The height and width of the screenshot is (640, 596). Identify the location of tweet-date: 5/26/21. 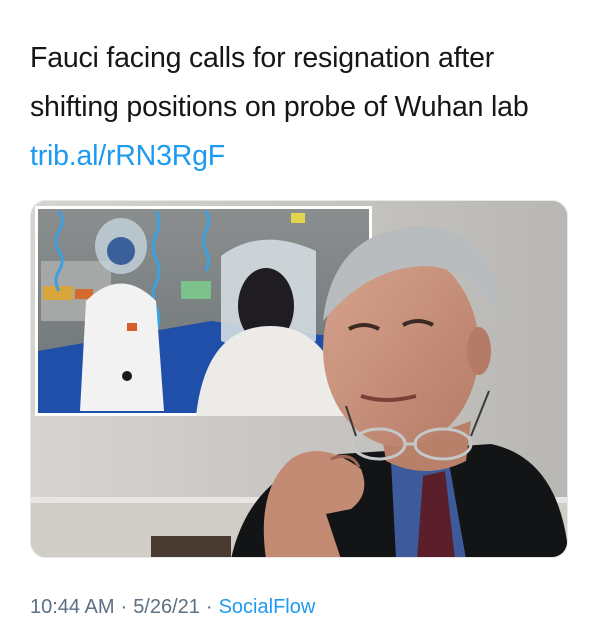
(166, 607).